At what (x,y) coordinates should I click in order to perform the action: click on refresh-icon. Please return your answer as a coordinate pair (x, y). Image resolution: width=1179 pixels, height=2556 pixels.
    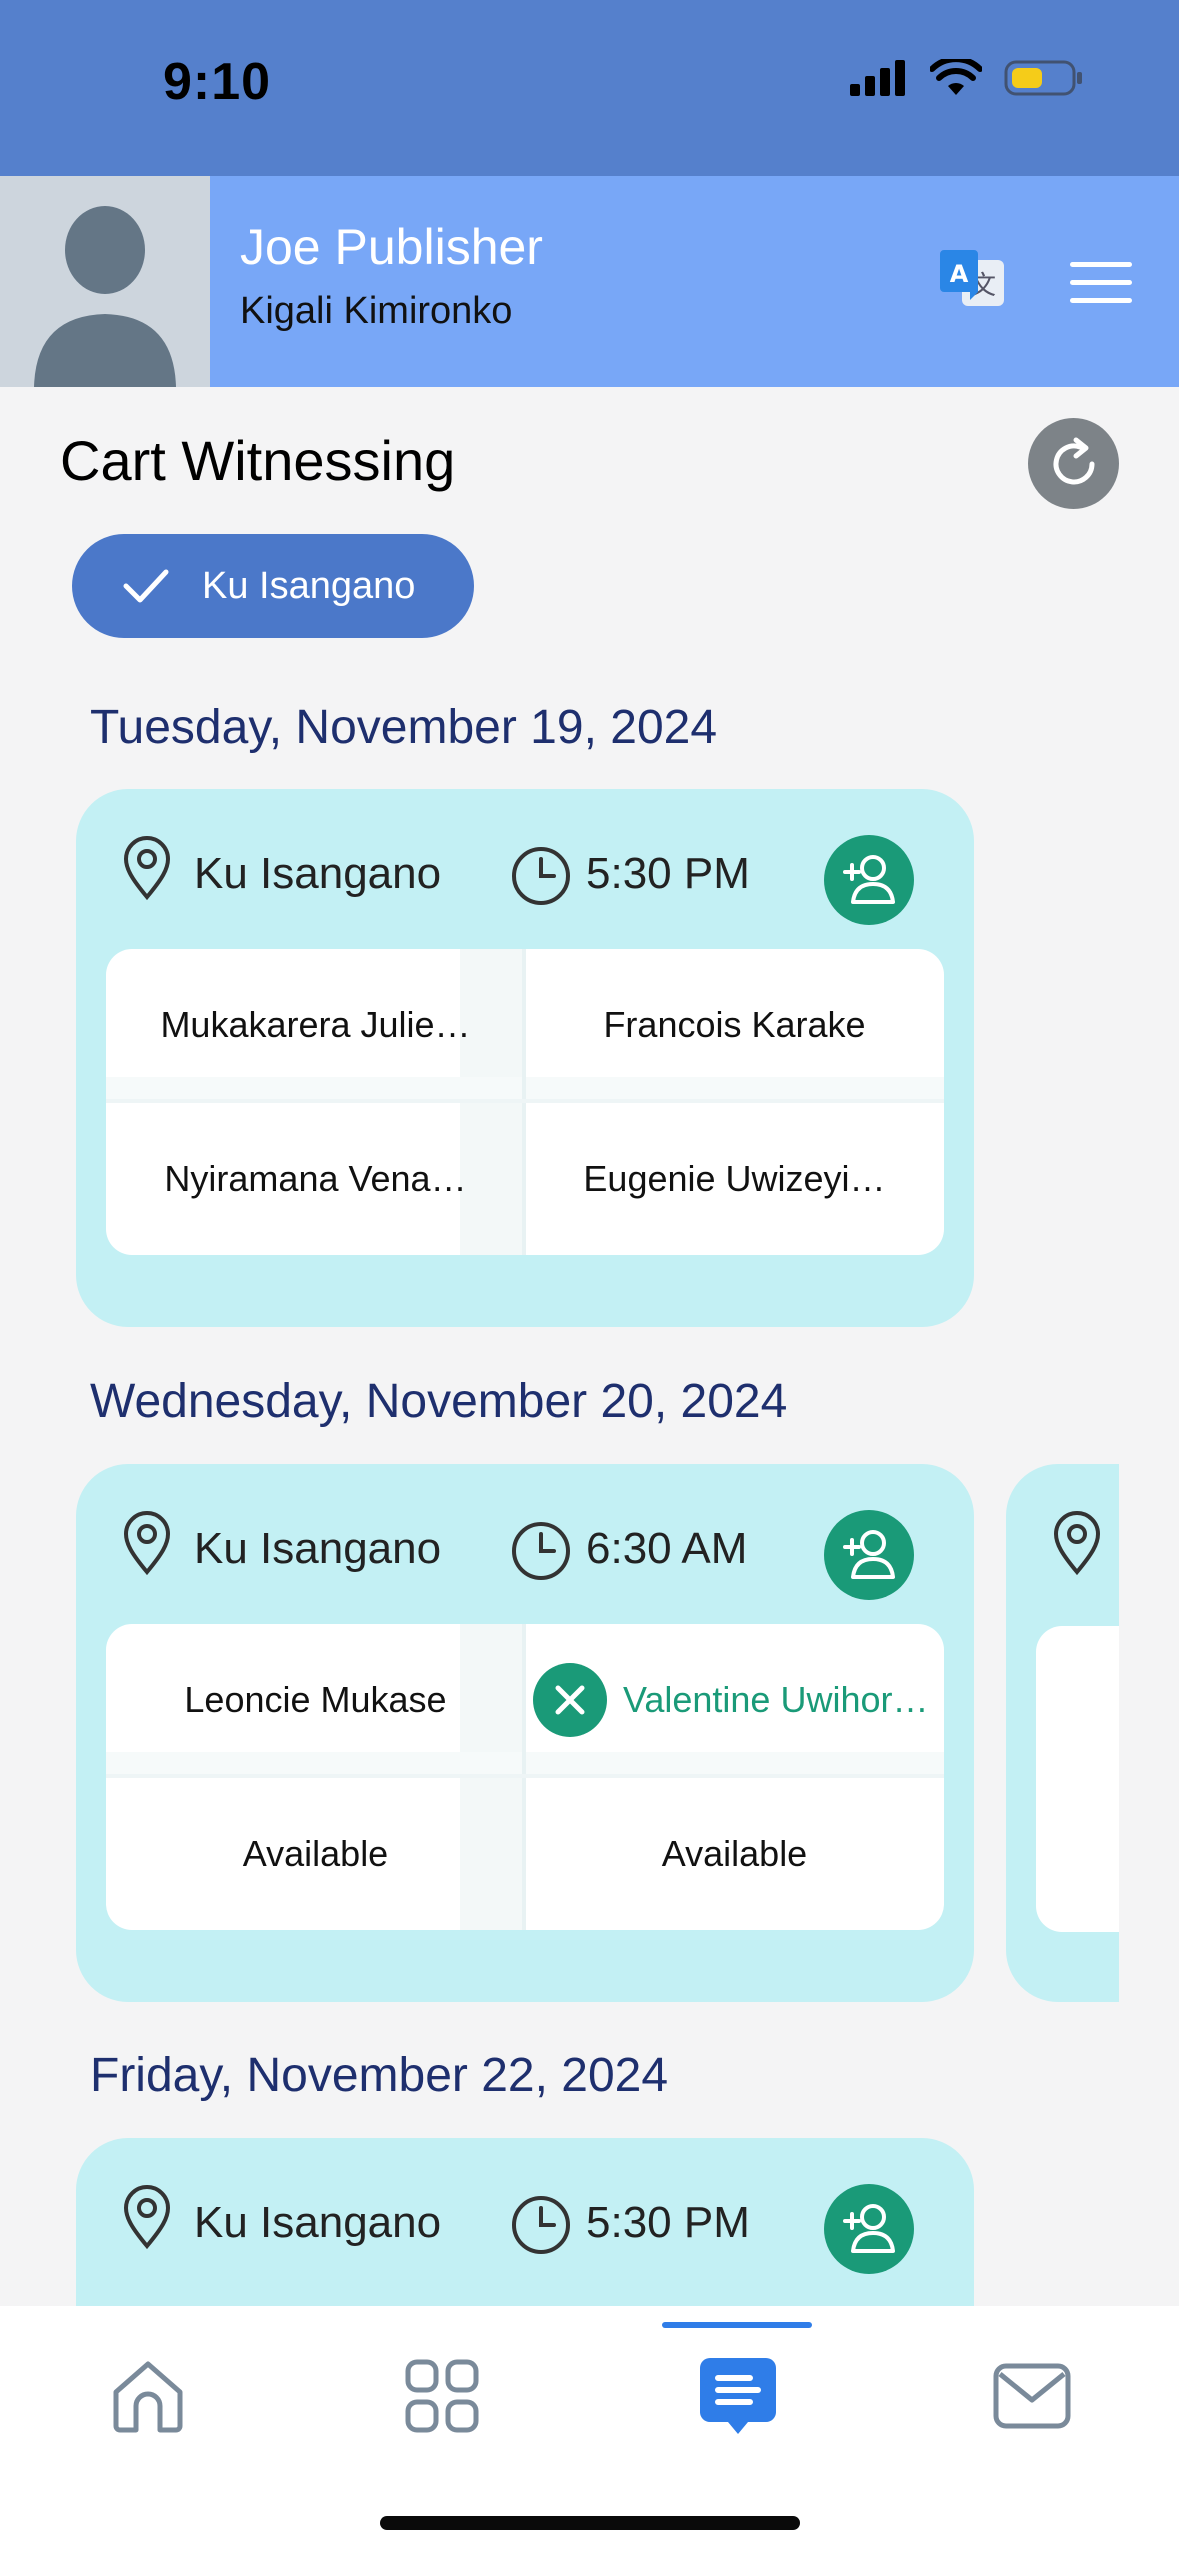
    Looking at the image, I should click on (1073, 460).